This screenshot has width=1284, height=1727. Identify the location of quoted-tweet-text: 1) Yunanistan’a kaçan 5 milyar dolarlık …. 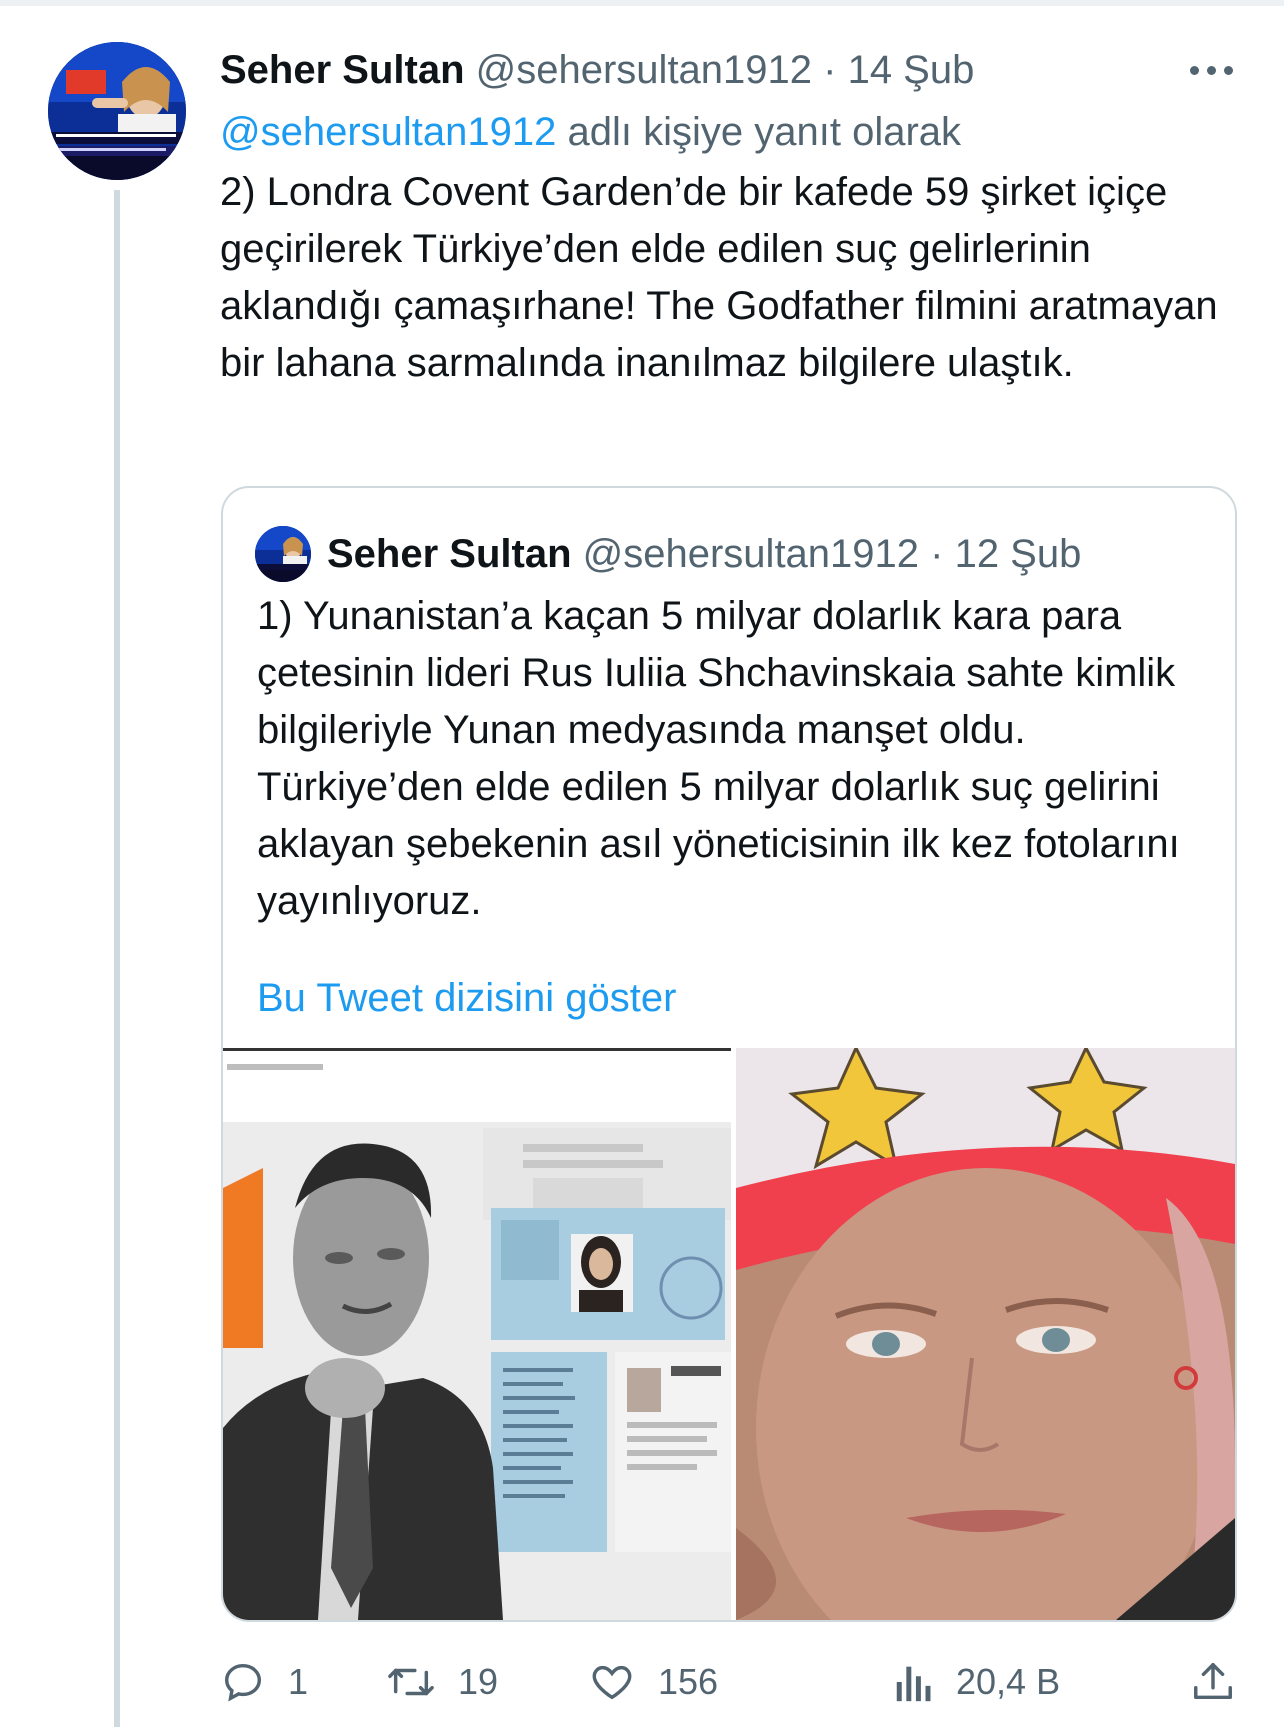
(718, 758).